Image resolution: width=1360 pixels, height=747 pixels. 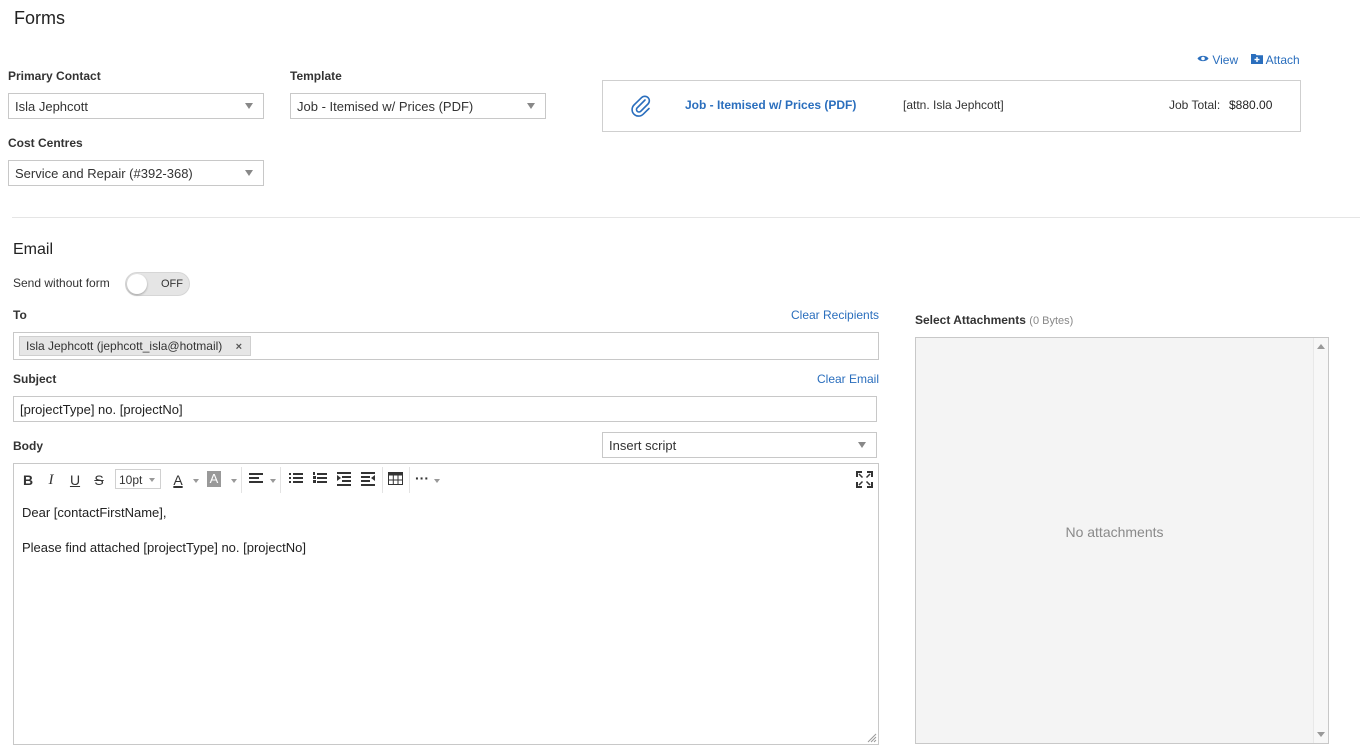 What do you see at coordinates (321, 479) in the screenshot?
I see `numbered-list-icon` at bounding box center [321, 479].